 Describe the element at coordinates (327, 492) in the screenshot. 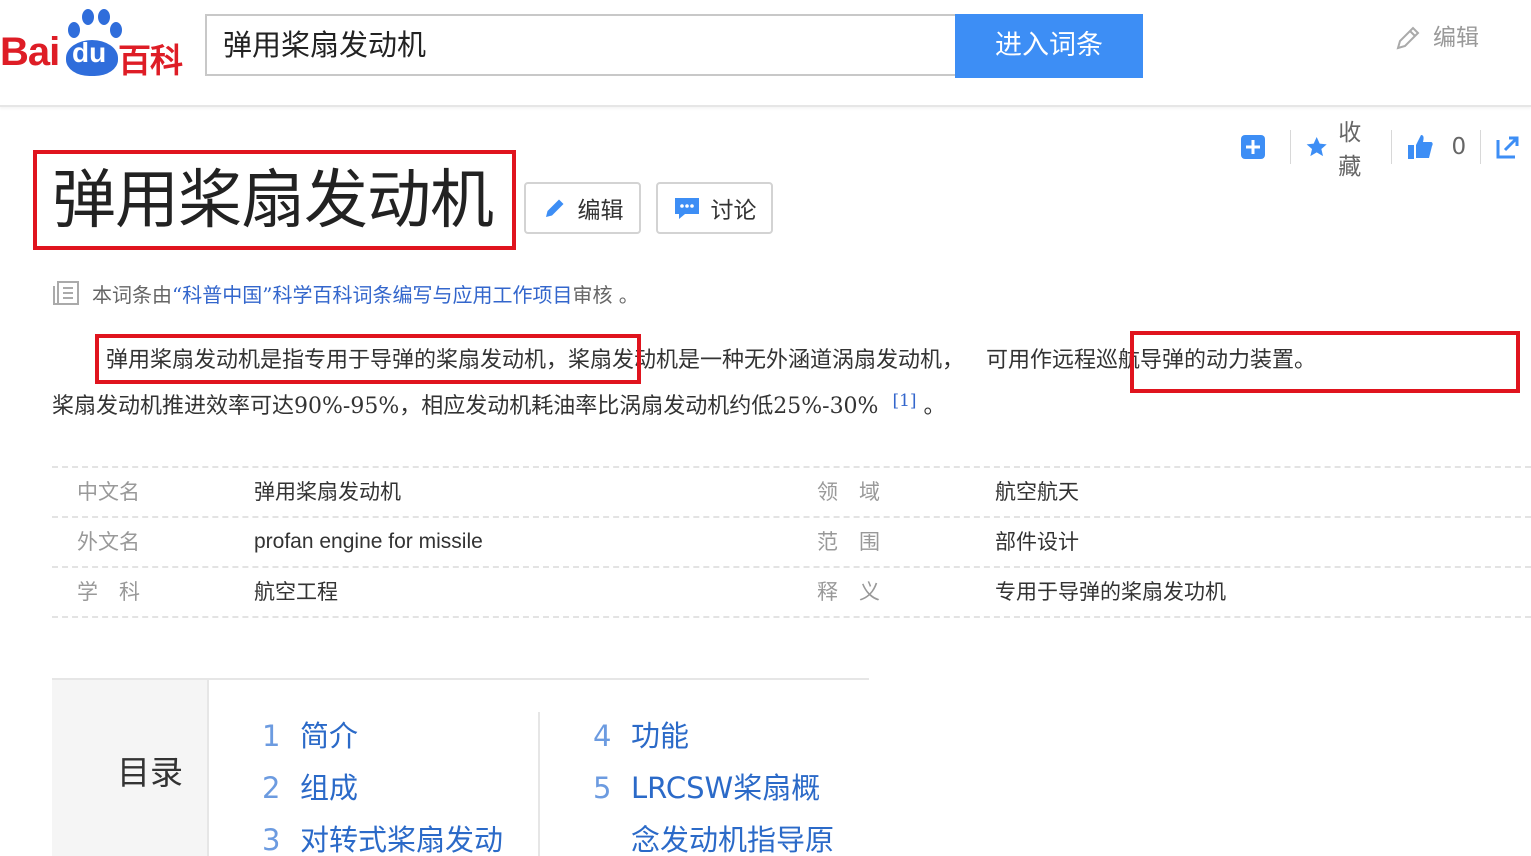

I see `info-value: 弹用桨扇发动机` at that location.